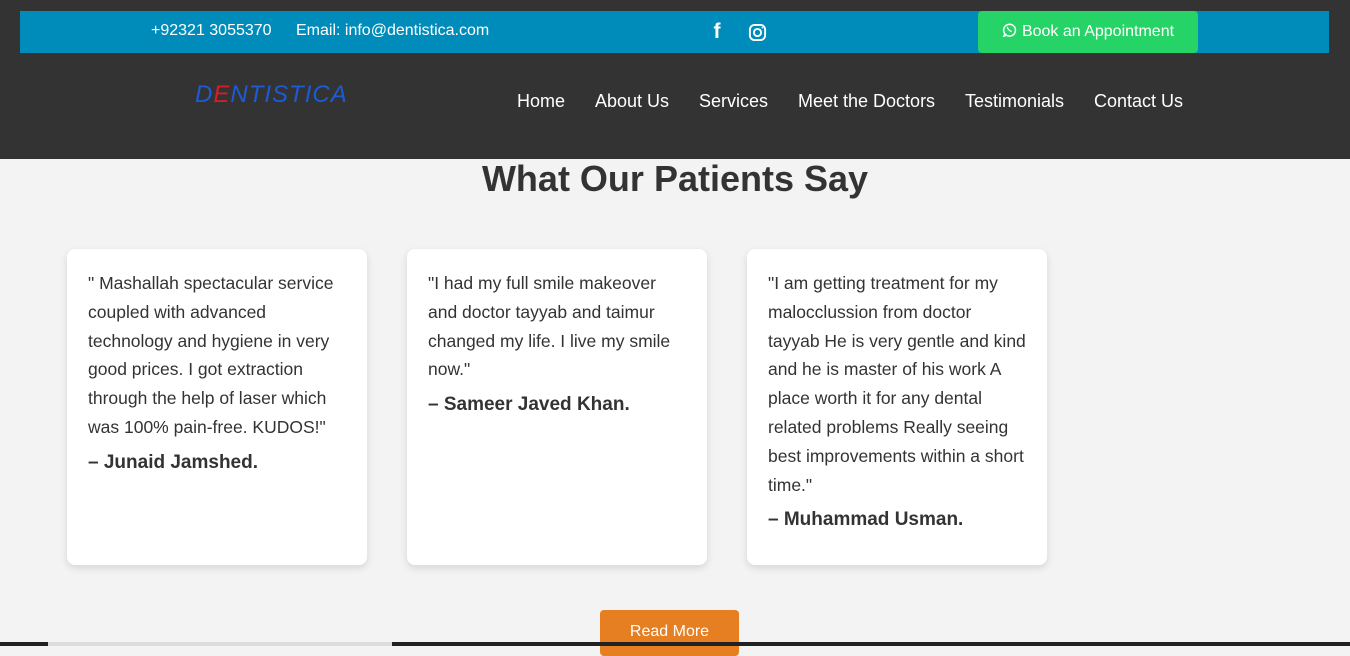 Image resolution: width=1350 pixels, height=656 pixels. I want to click on nav-services: Services, so click(733, 101).